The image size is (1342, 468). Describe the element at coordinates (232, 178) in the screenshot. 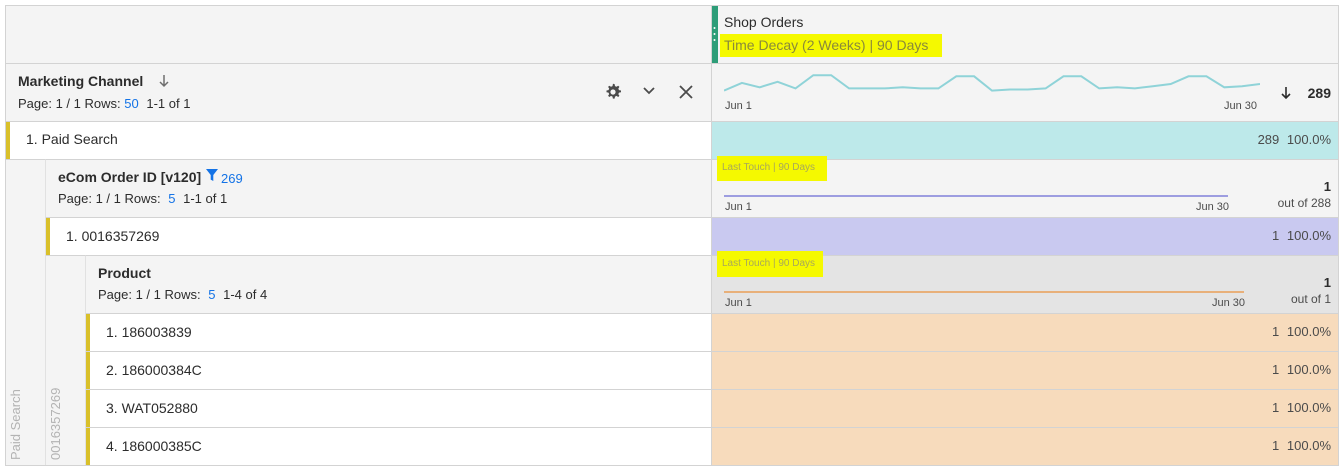

I see `filter-count: 269` at that location.